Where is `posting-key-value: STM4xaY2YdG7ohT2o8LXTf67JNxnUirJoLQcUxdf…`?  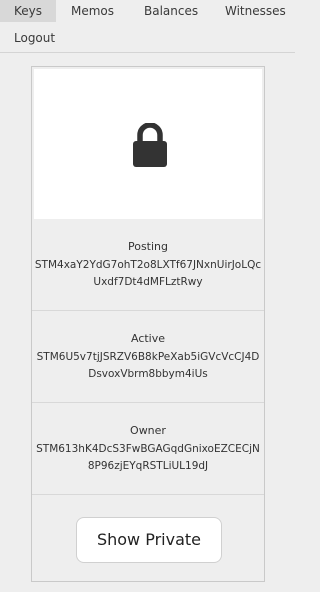
posting-key-value: STM4xaY2YdG7ohT2o8LXTf67JNxnUirJoLQcUxdf… is located at coordinates (148, 273).